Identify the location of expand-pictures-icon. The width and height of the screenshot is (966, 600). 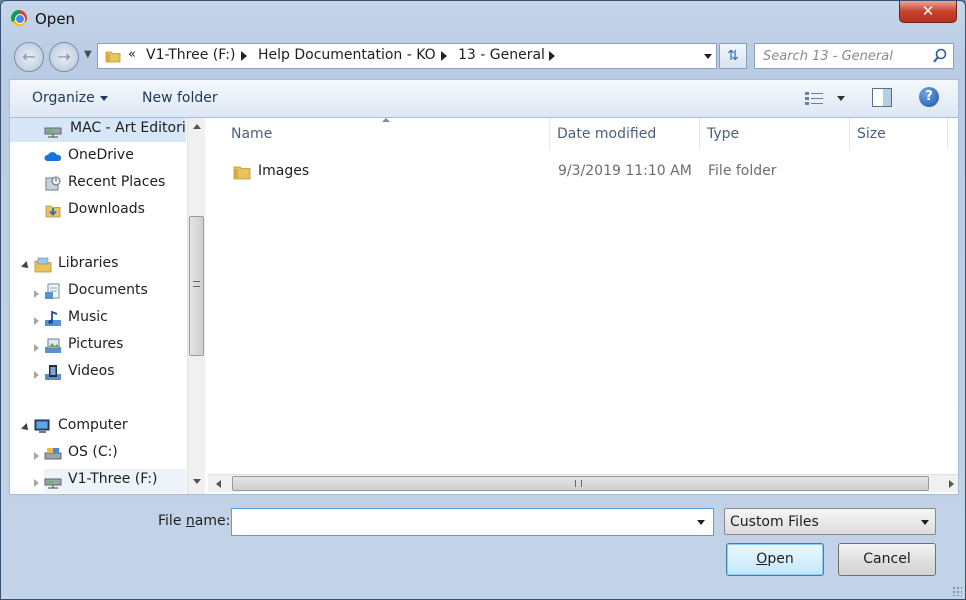
(36, 348).